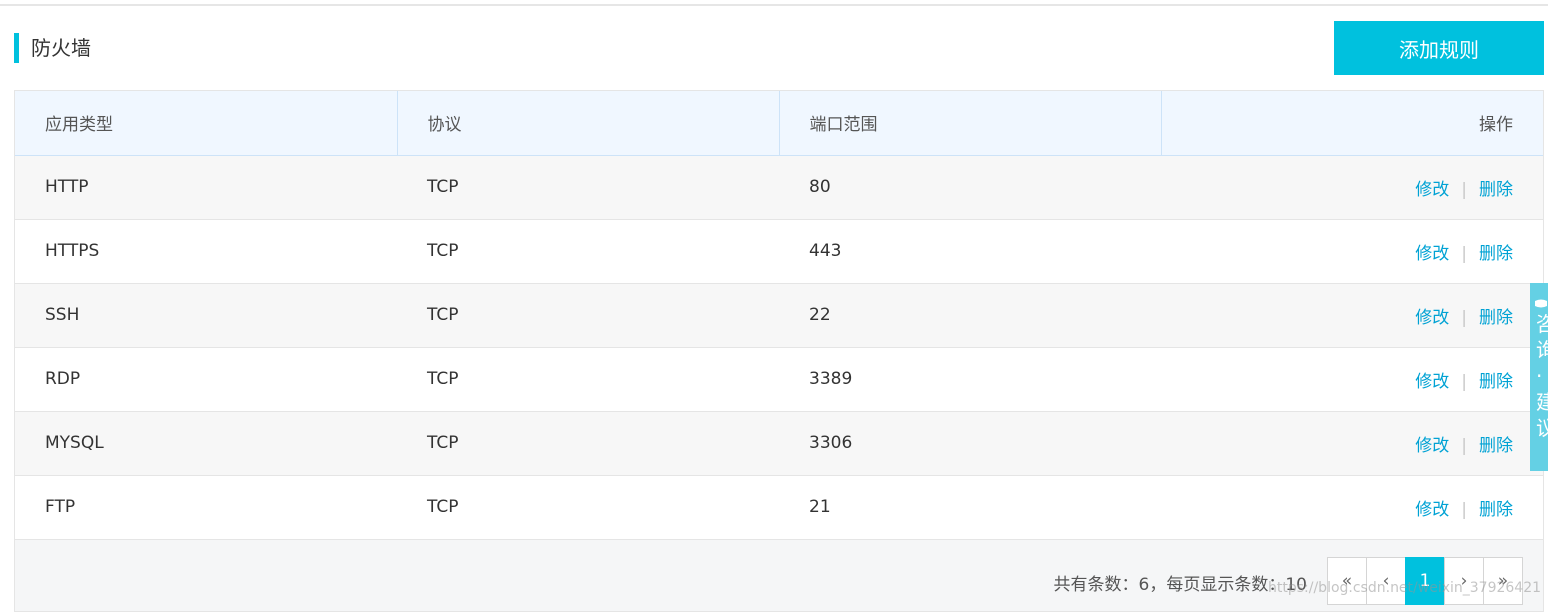 The height and width of the screenshot is (612, 1548). I want to click on table-footer: 共有条数：6，每页显示条数：10, so click(779, 575).